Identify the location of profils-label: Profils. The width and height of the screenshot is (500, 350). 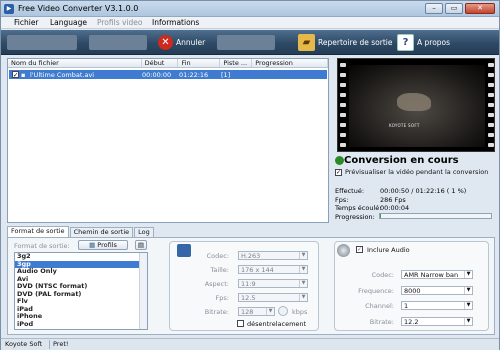
(107, 245).